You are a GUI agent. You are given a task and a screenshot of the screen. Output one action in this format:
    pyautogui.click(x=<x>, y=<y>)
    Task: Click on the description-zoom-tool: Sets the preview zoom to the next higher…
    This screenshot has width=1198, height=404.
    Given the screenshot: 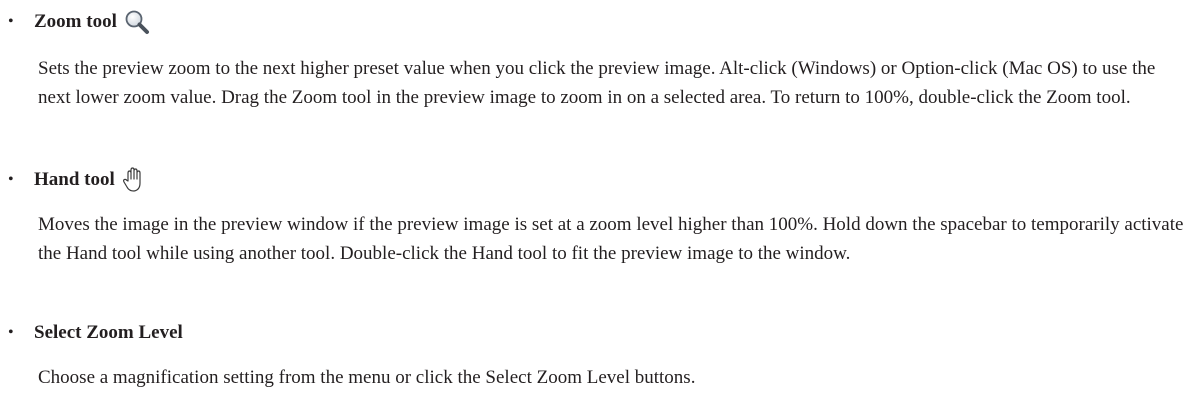 What is the action you would take?
    pyautogui.click(x=597, y=83)
    